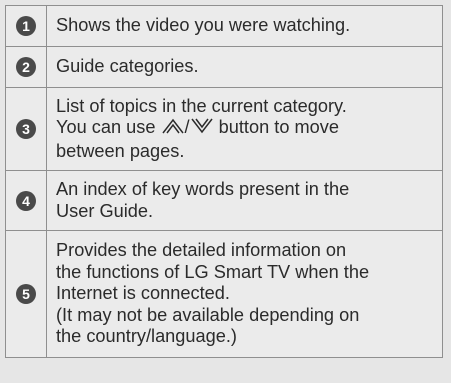  I want to click on description-line: You can use / button to move, so click(246, 129).